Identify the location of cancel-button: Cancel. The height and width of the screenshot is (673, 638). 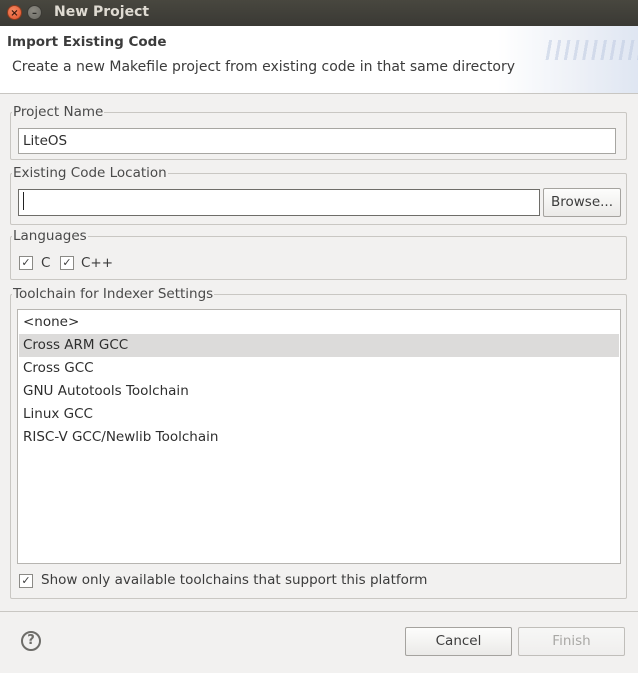
(458, 641).